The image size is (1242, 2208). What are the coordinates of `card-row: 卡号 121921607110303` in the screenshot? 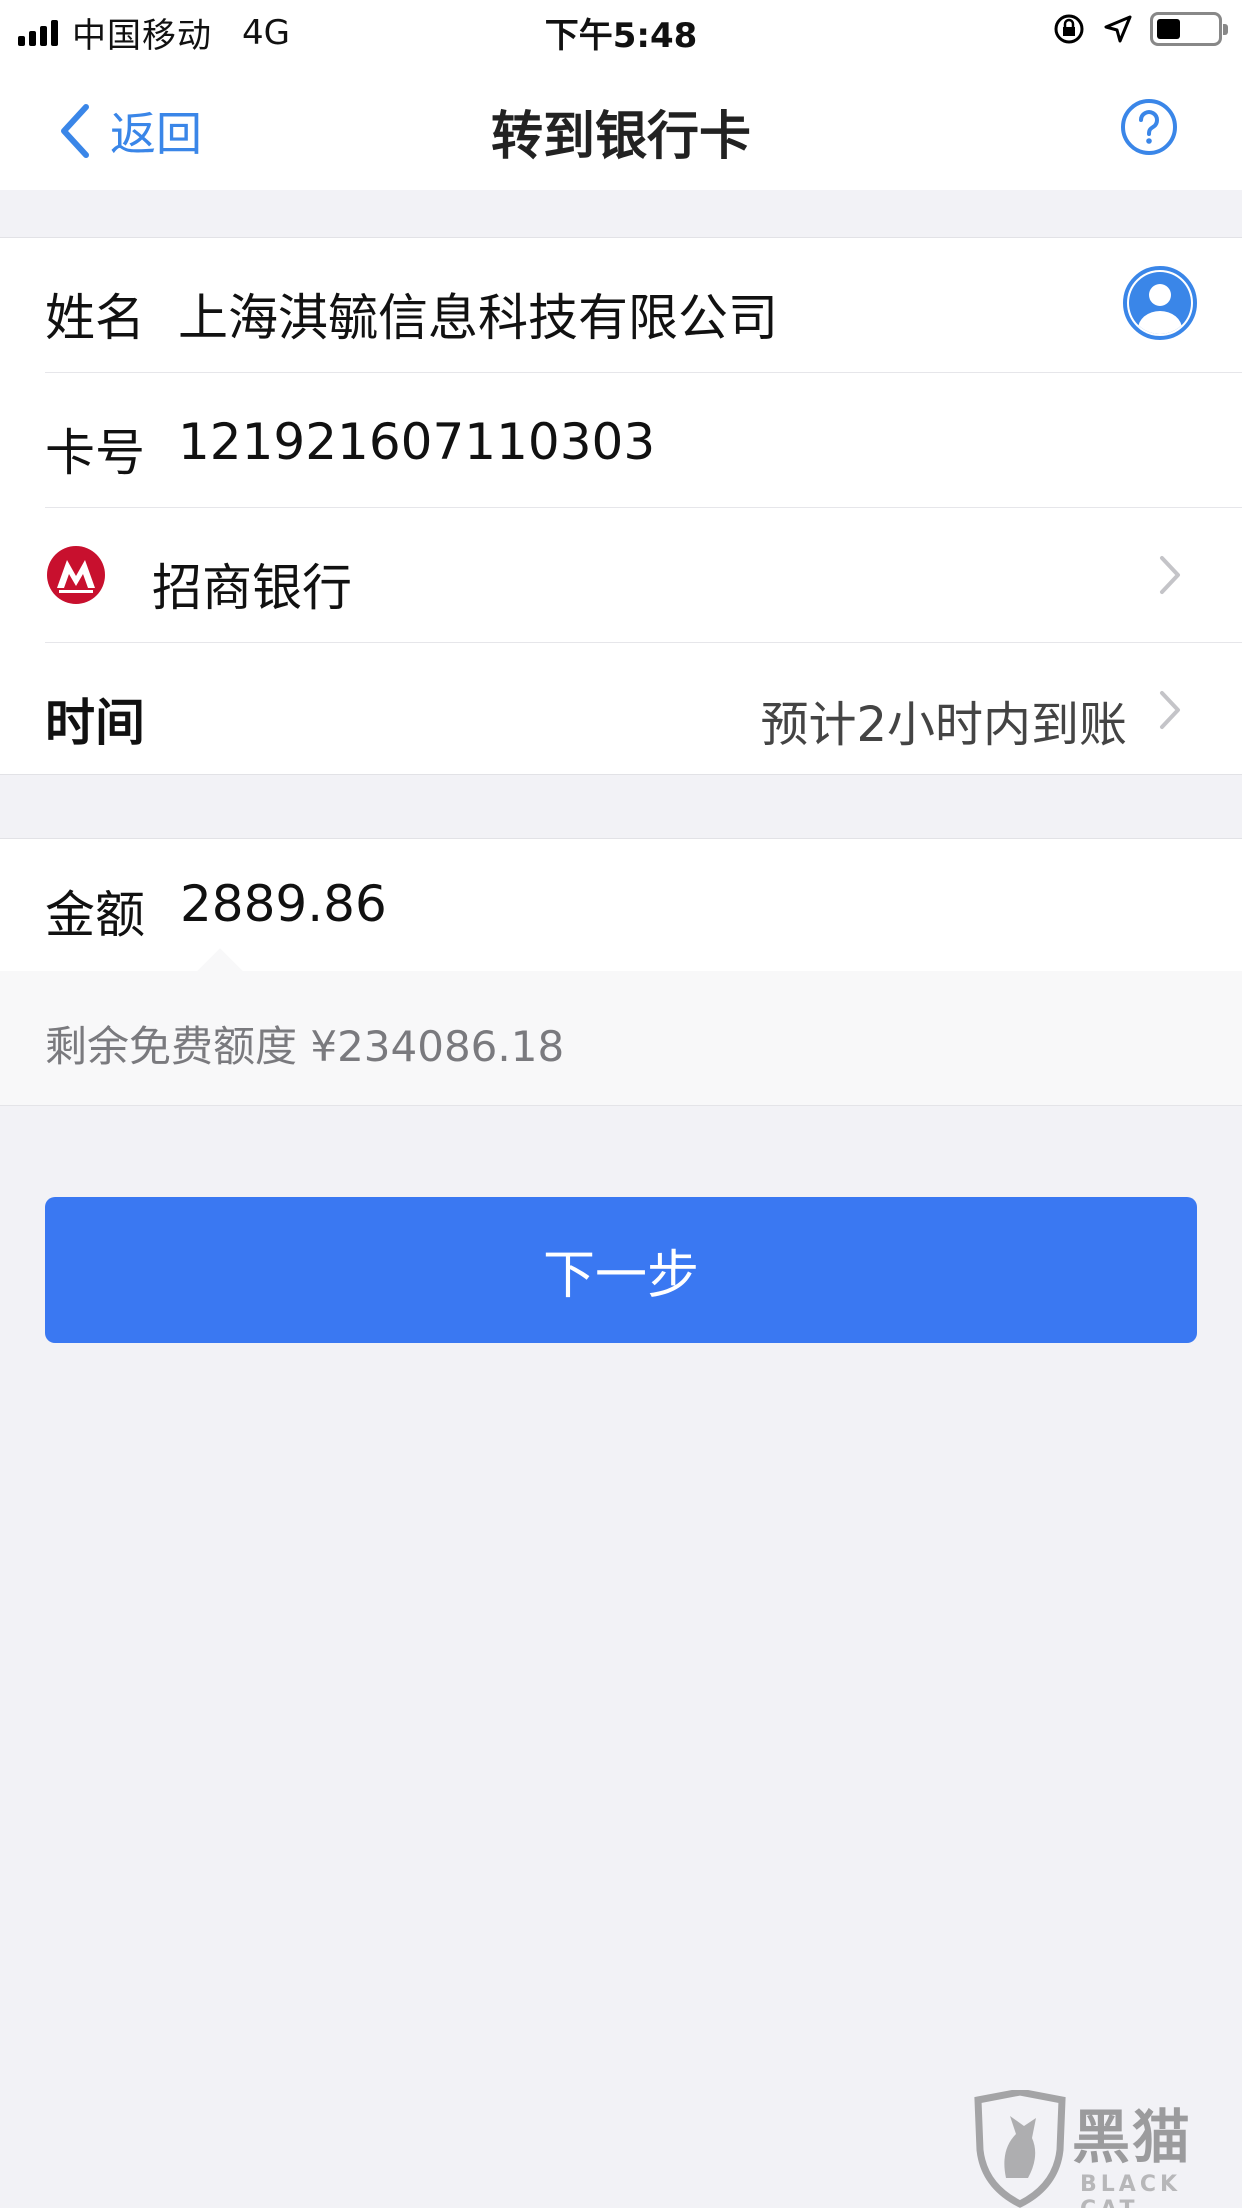 It's located at (621, 440).